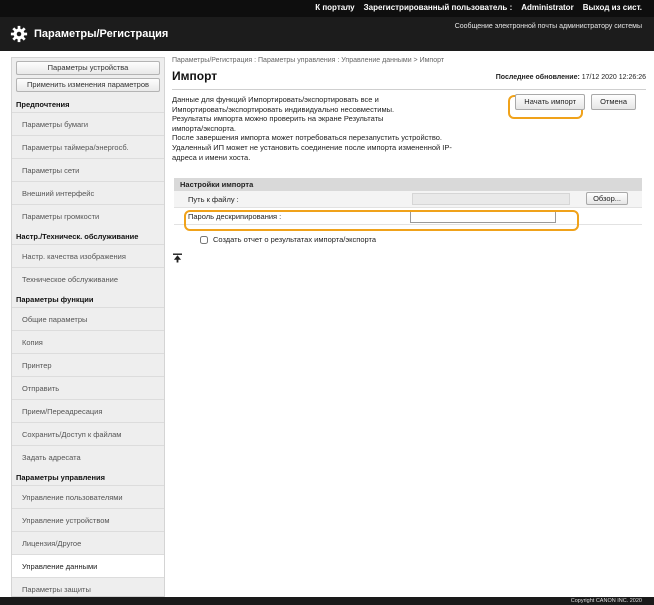  What do you see at coordinates (211, 157) in the screenshot?
I see `description-line: адреса и имени хоста.` at bounding box center [211, 157].